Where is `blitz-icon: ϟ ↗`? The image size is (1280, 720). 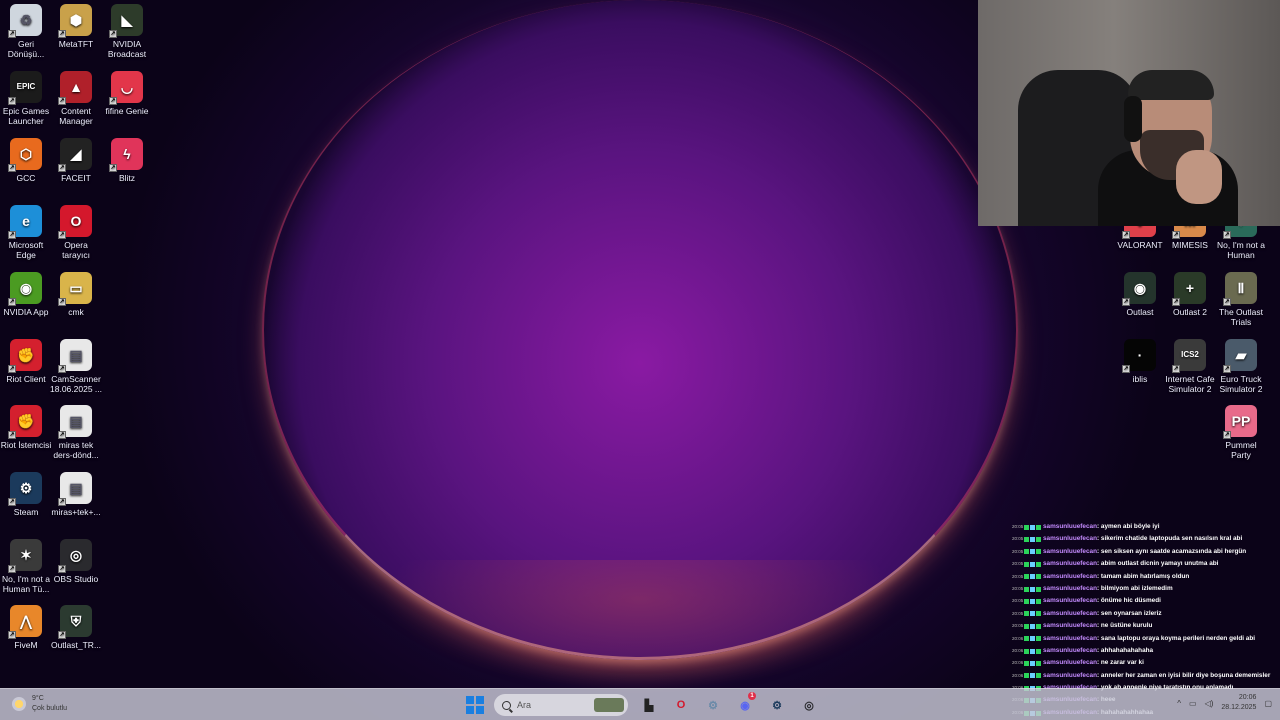 blitz-icon: ϟ ↗ is located at coordinates (126, 155).